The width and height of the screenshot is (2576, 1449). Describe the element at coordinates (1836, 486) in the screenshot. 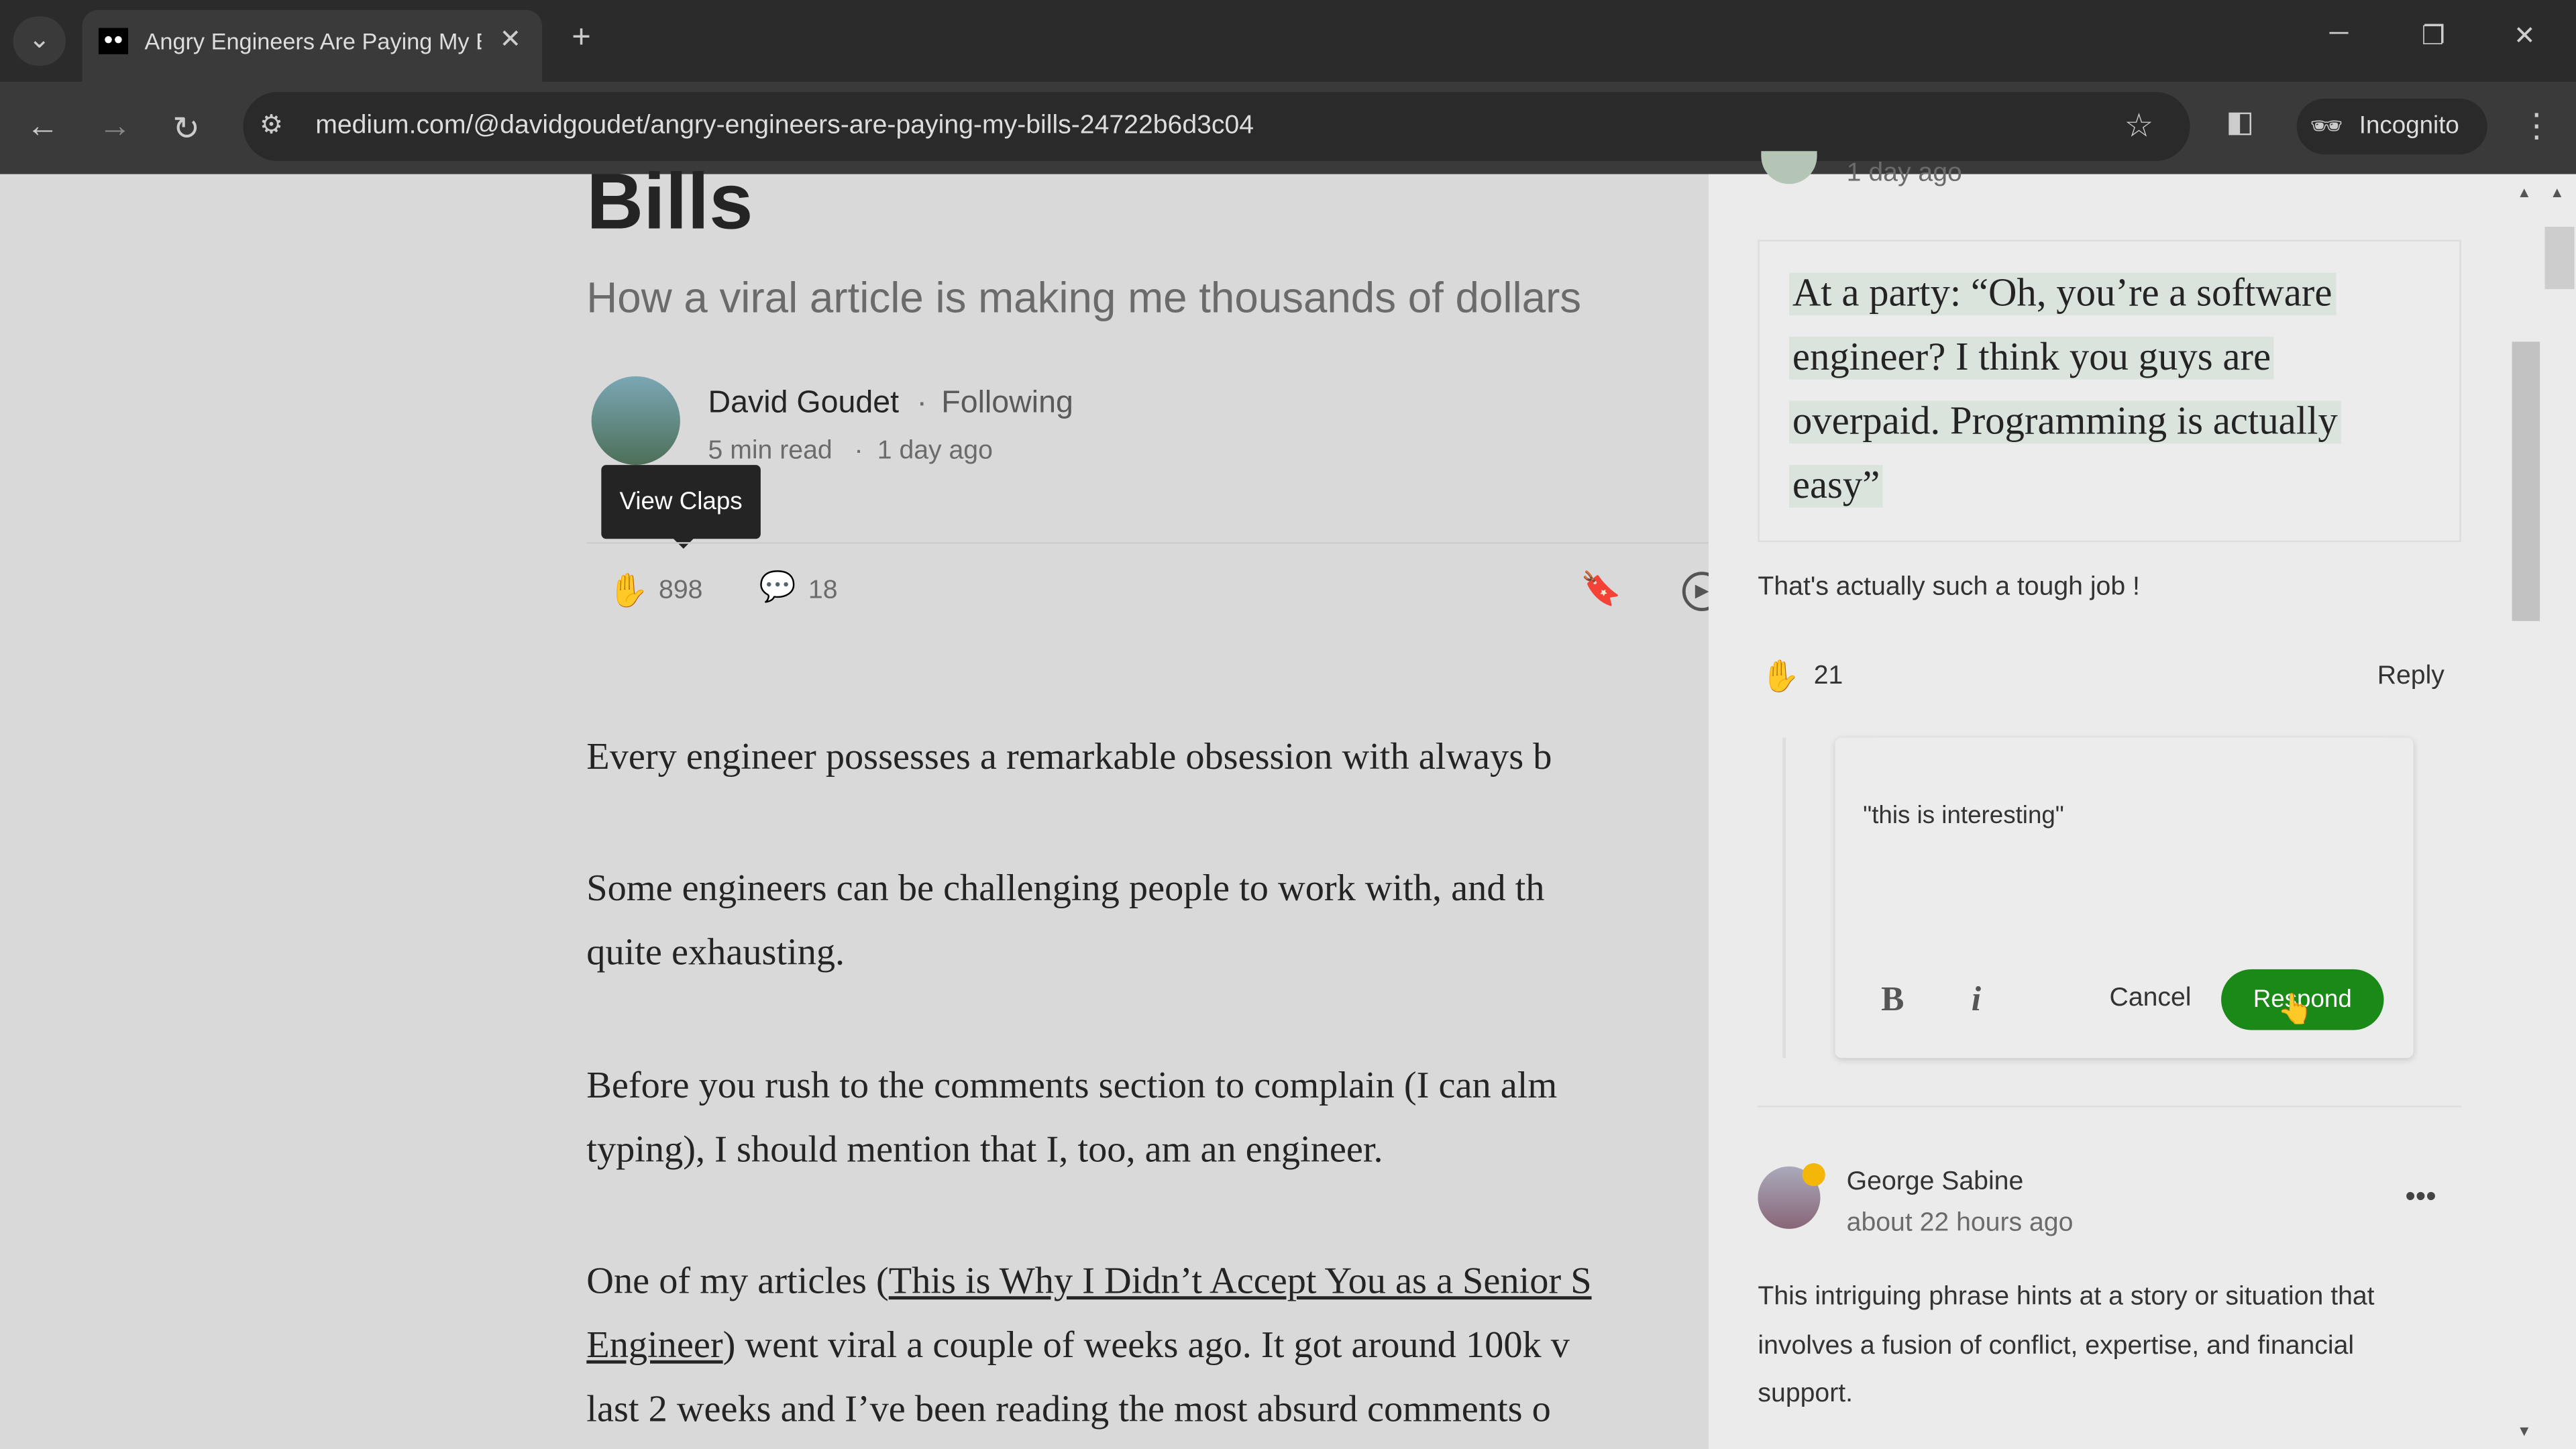

I see `quote-line: easy”` at that location.